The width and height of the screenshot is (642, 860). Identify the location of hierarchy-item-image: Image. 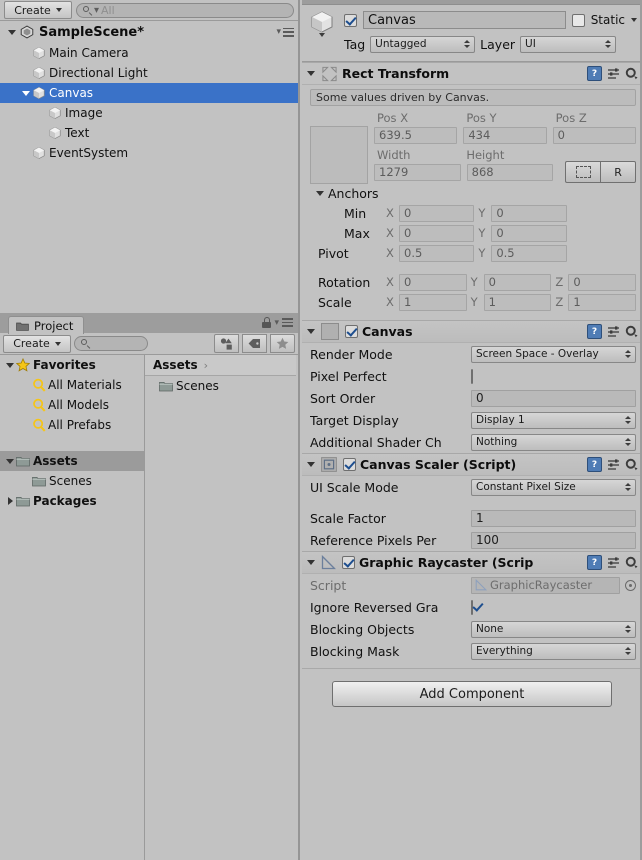
(149, 113).